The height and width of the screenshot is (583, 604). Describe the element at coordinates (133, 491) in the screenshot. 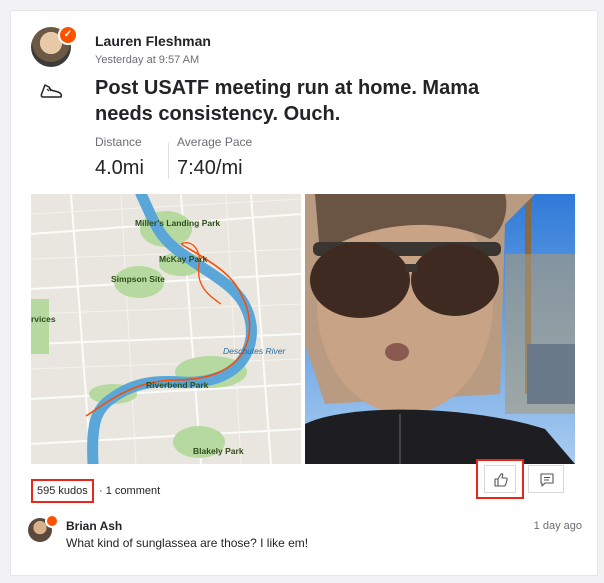

I see `comment-count-label: 1 comment` at that location.